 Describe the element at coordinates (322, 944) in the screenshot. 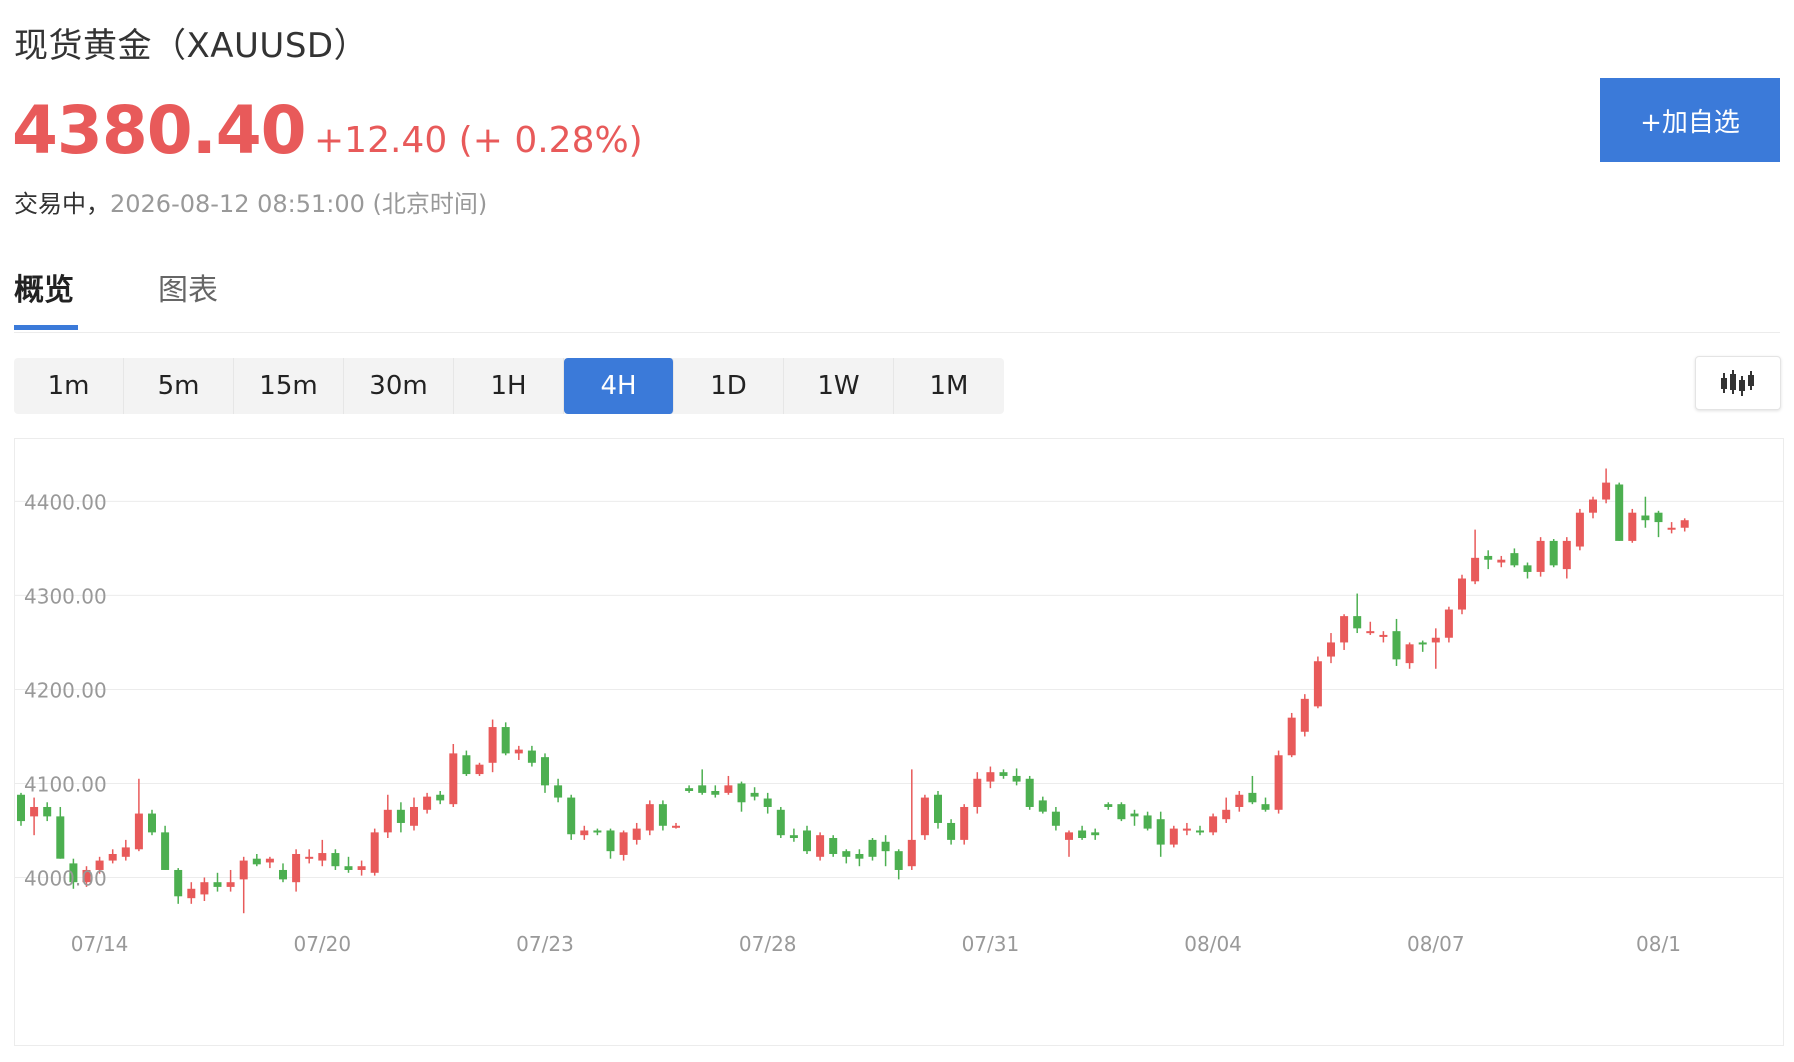

I see `x-tick-label: 07/20` at that location.